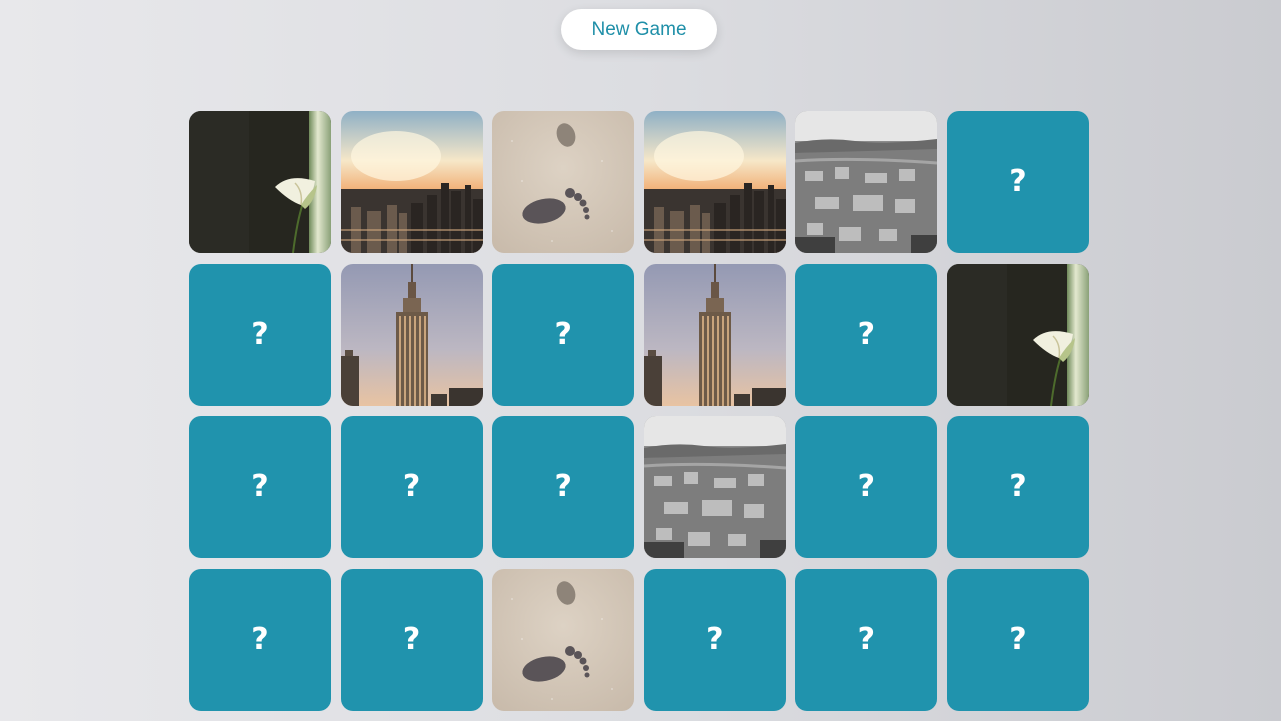  What do you see at coordinates (639, 29) in the screenshot?
I see `new-game-button: New Game` at bounding box center [639, 29].